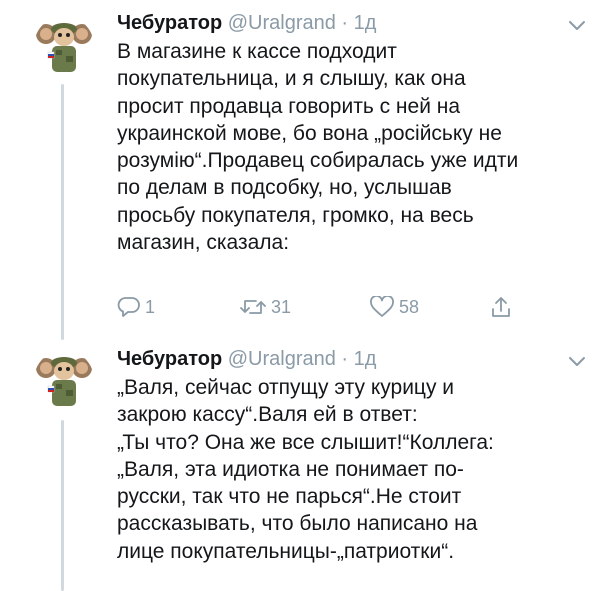  I want to click on like-button: 58, so click(394, 307).